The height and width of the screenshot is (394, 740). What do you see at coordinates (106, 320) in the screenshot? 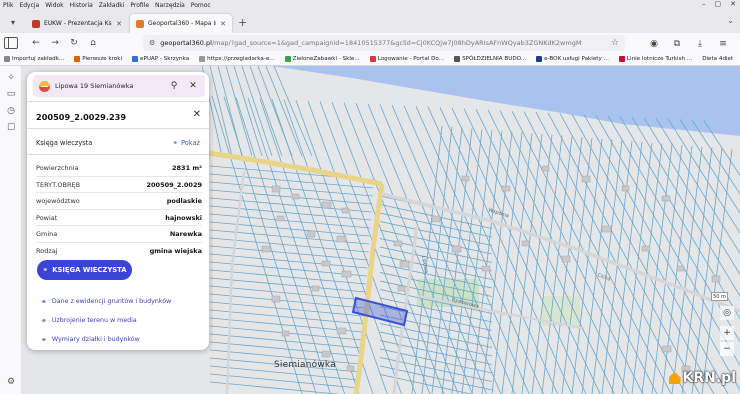
I see `utilities-link: ⚭ Uzbrojenie terenu w media` at bounding box center [106, 320].